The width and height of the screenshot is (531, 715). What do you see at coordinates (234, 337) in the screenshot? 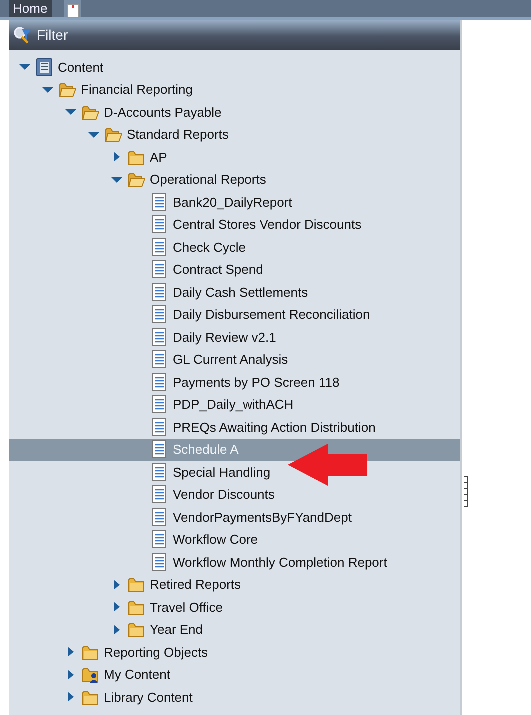
I see `tree-item: Daily Review v2.1` at bounding box center [234, 337].